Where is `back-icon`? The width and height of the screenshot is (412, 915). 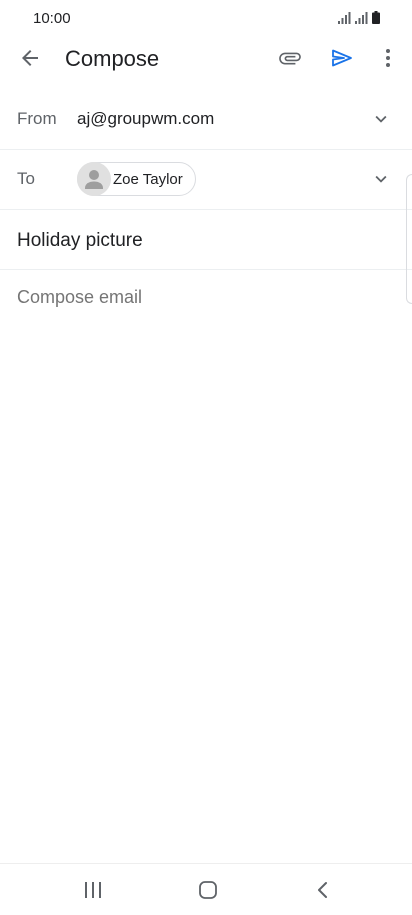 back-icon is located at coordinates (322, 890).